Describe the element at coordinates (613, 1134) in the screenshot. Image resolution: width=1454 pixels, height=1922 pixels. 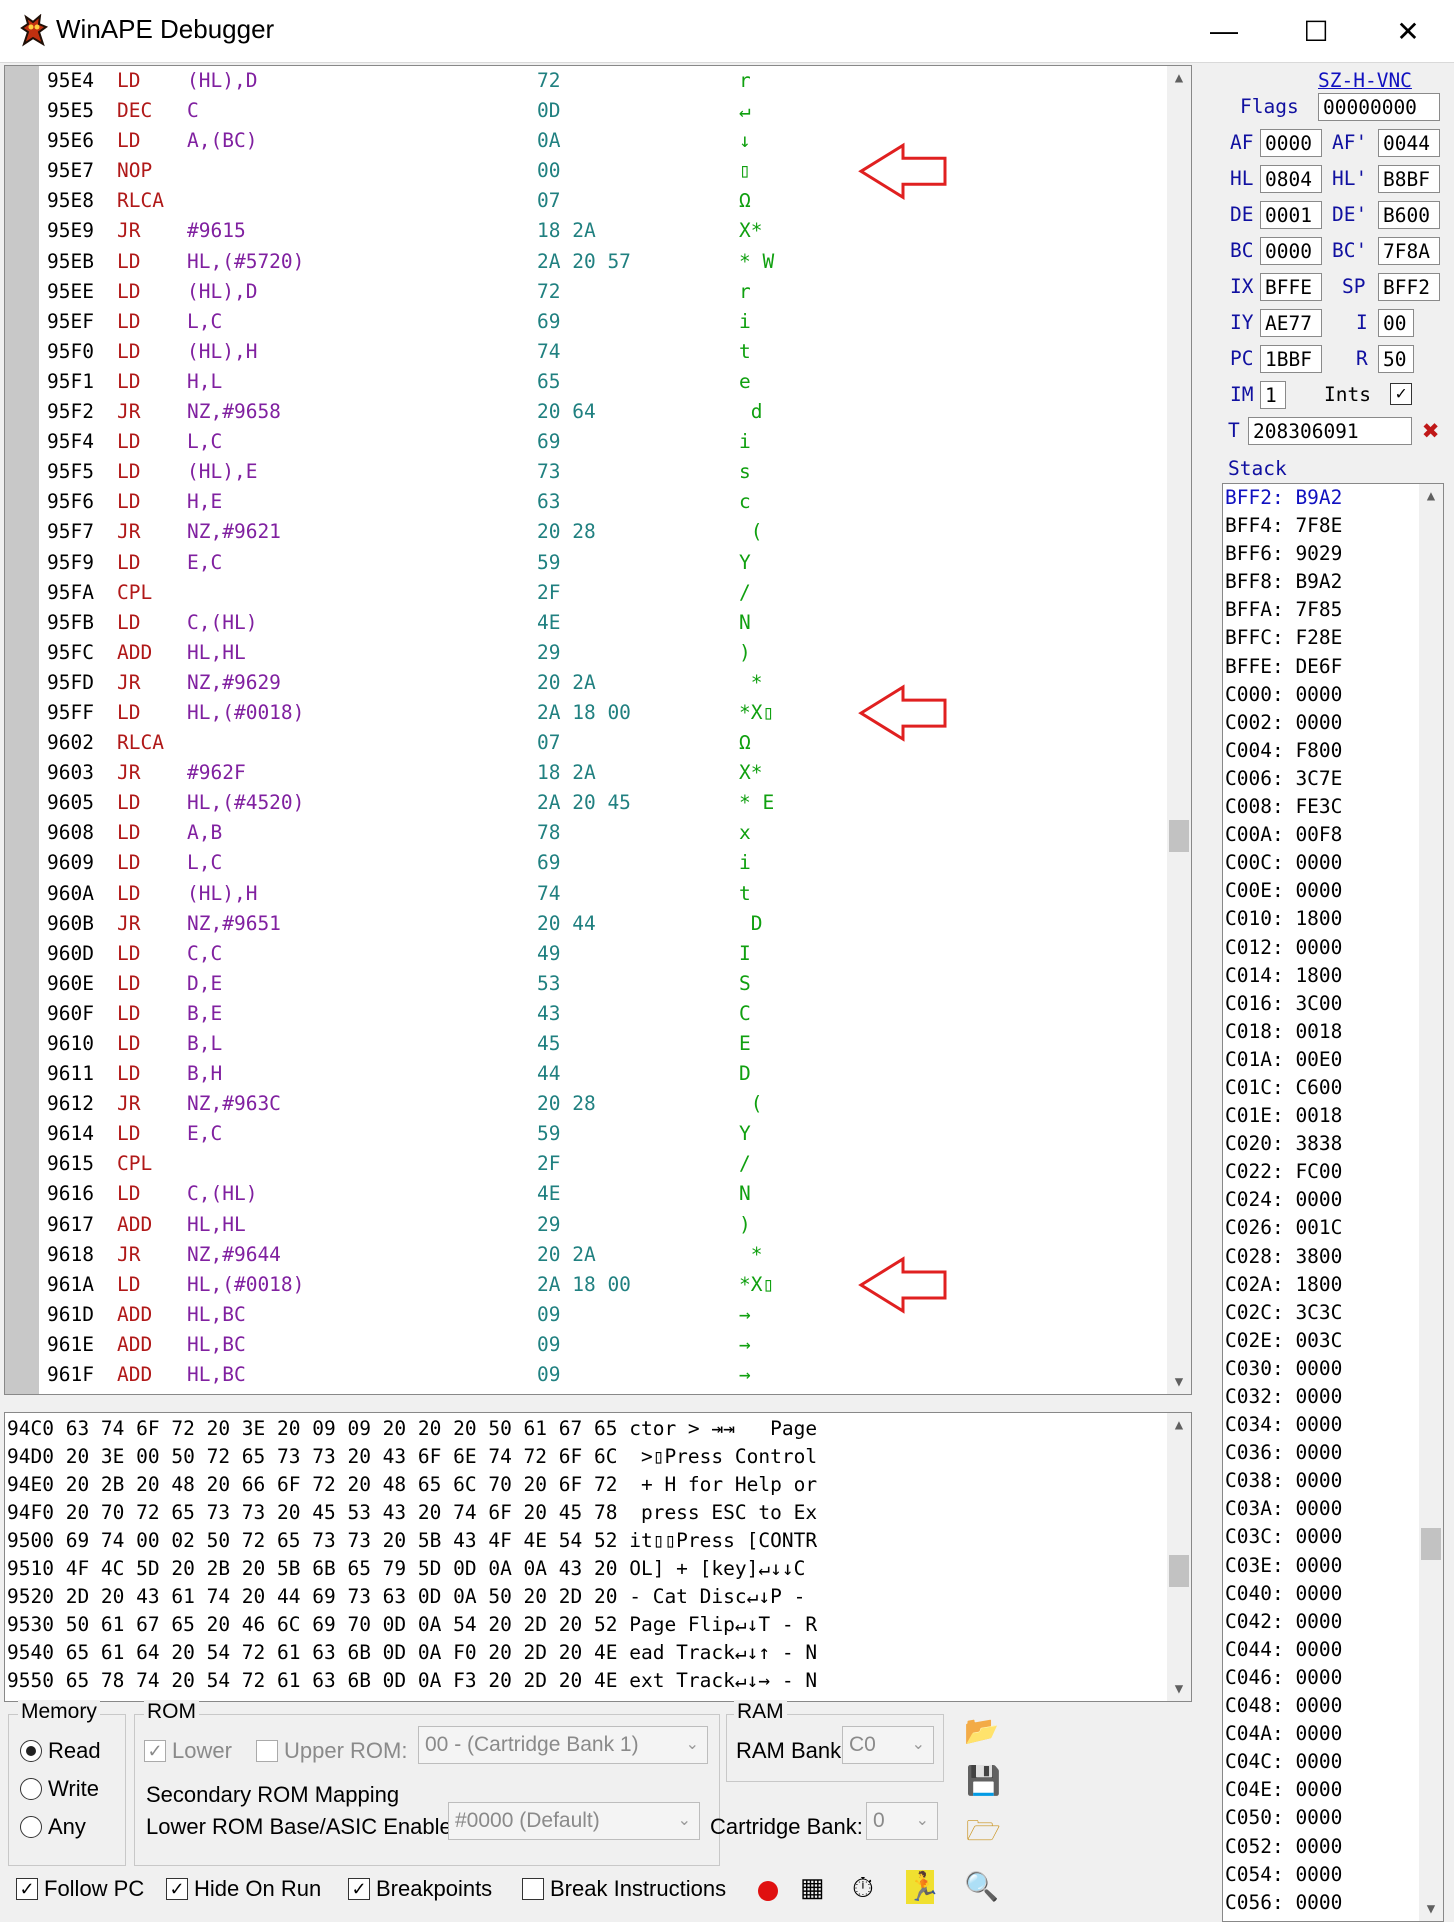
I see `disassembly-row: 9614 LD E,C 59 Y` at that location.